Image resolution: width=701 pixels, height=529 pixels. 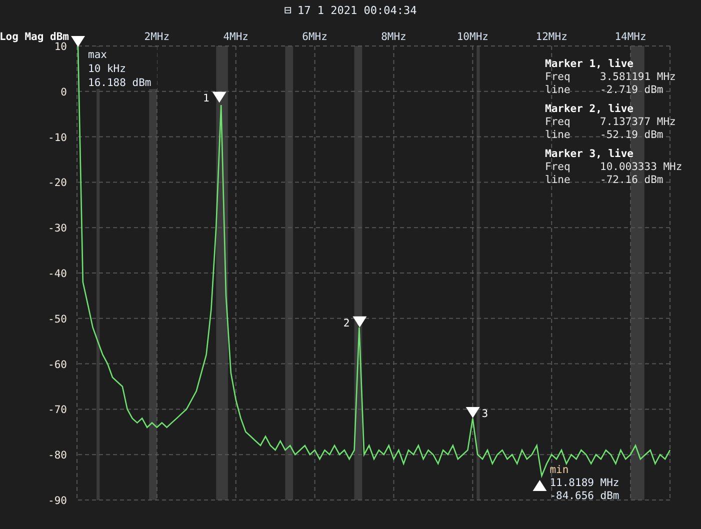 What do you see at coordinates (57, 410) in the screenshot?
I see `y-axis-label: -70` at bounding box center [57, 410].